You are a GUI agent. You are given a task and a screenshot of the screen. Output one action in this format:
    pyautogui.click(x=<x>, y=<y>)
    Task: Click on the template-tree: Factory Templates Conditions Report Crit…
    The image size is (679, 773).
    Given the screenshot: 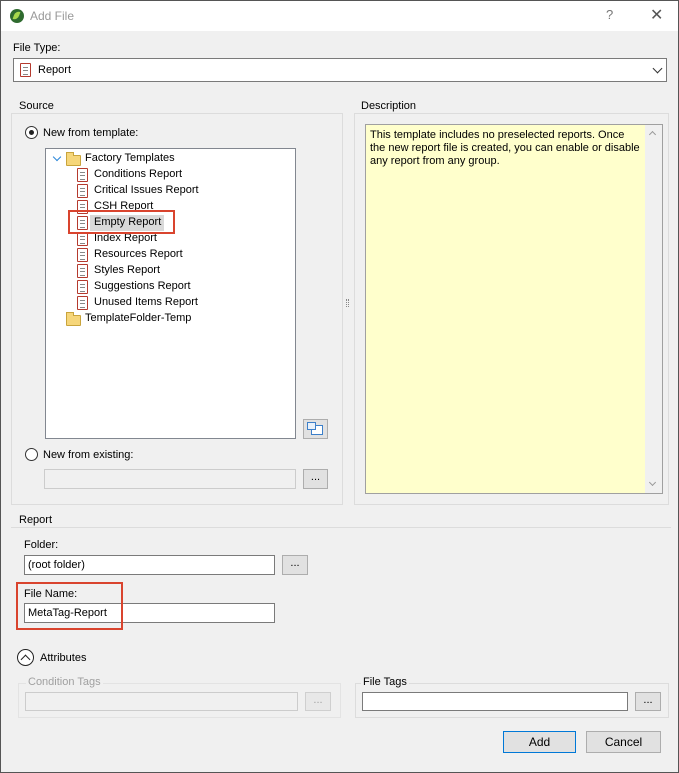 What is the action you would take?
    pyautogui.click(x=170, y=293)
    